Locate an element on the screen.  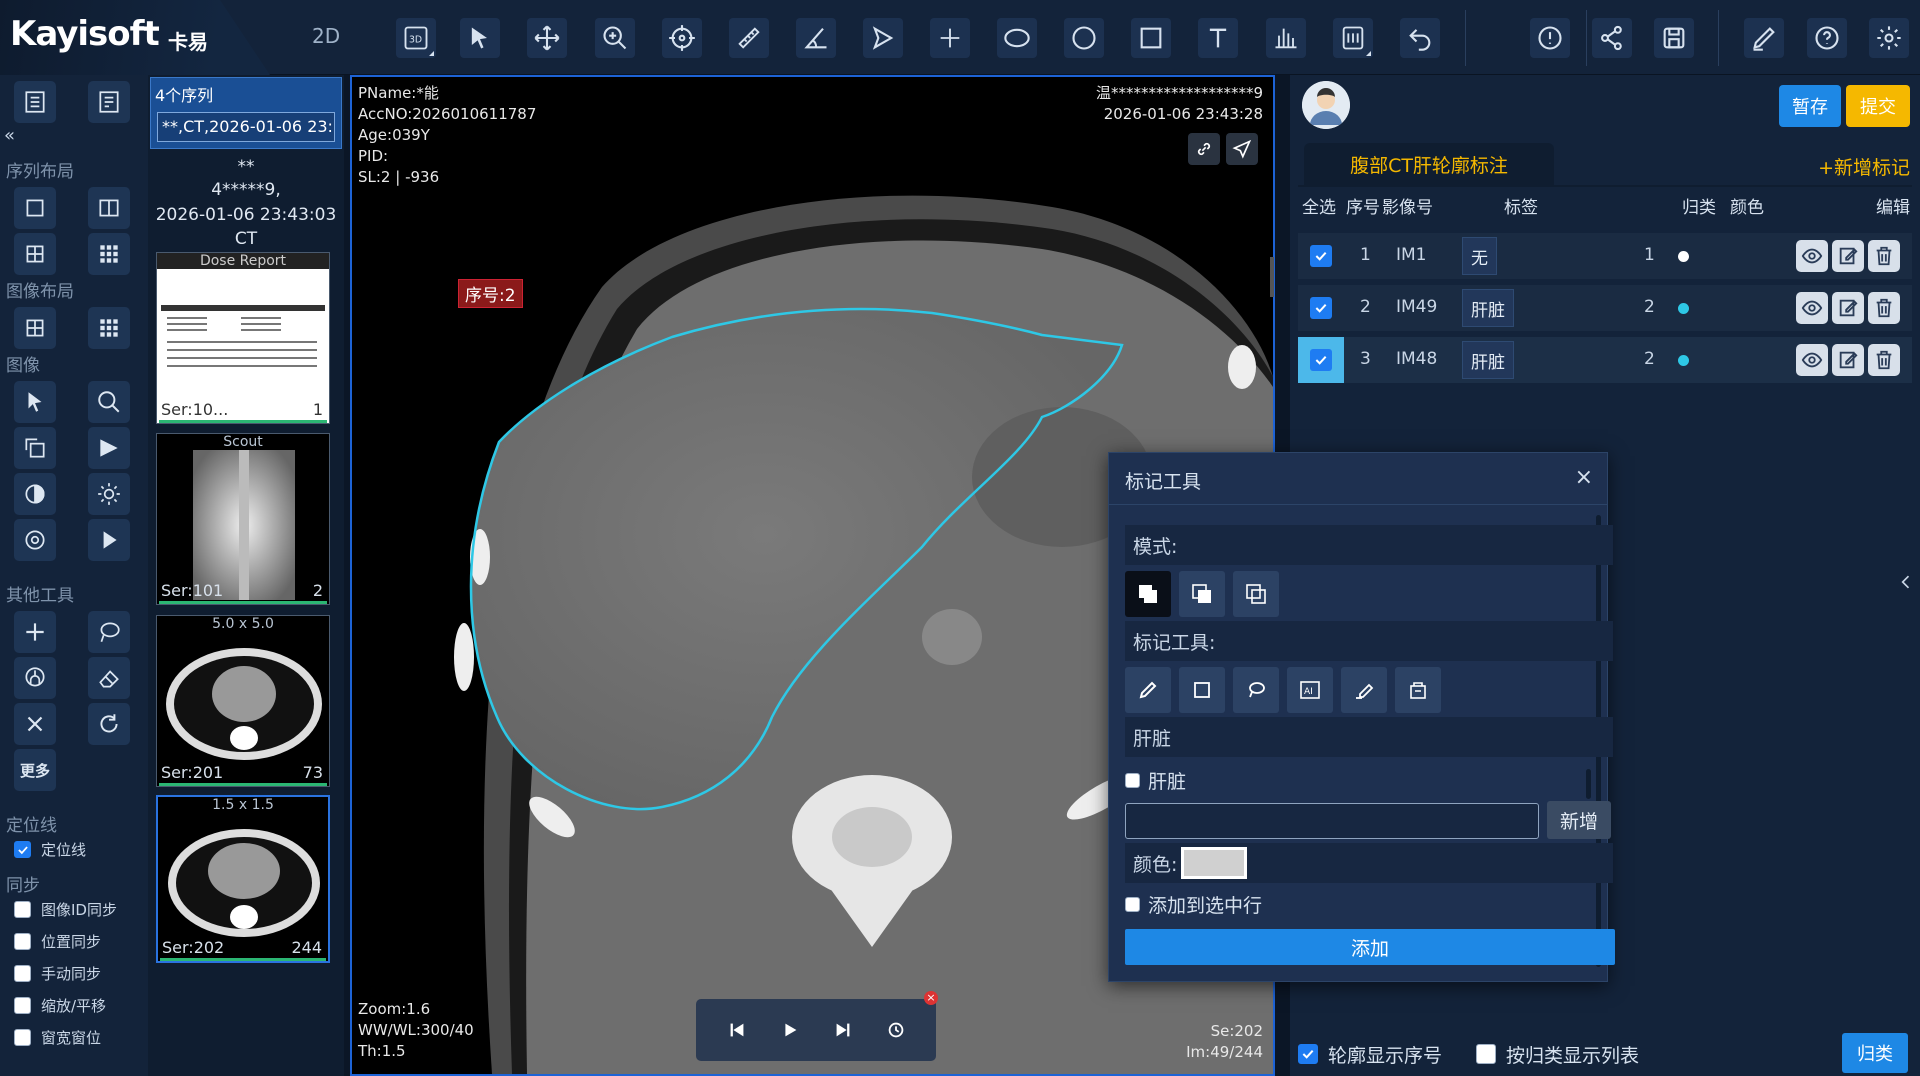
3d-icon: 3D is located at coordinates (416, 38).